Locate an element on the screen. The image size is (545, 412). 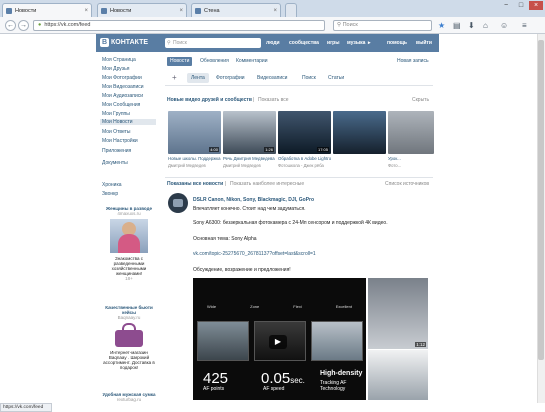
menu-bookmarks: Мои Настройки is located at coordinates (120, 141).